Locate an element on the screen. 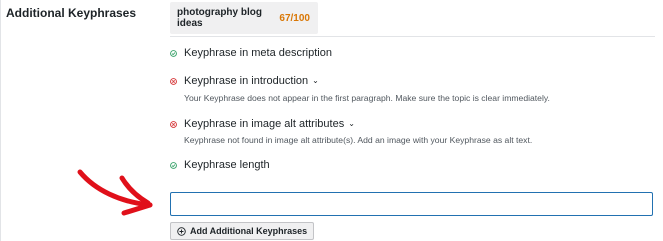  add-keyphrase-button: Add Additional Keyphrases is located at coordinates (242, 231).